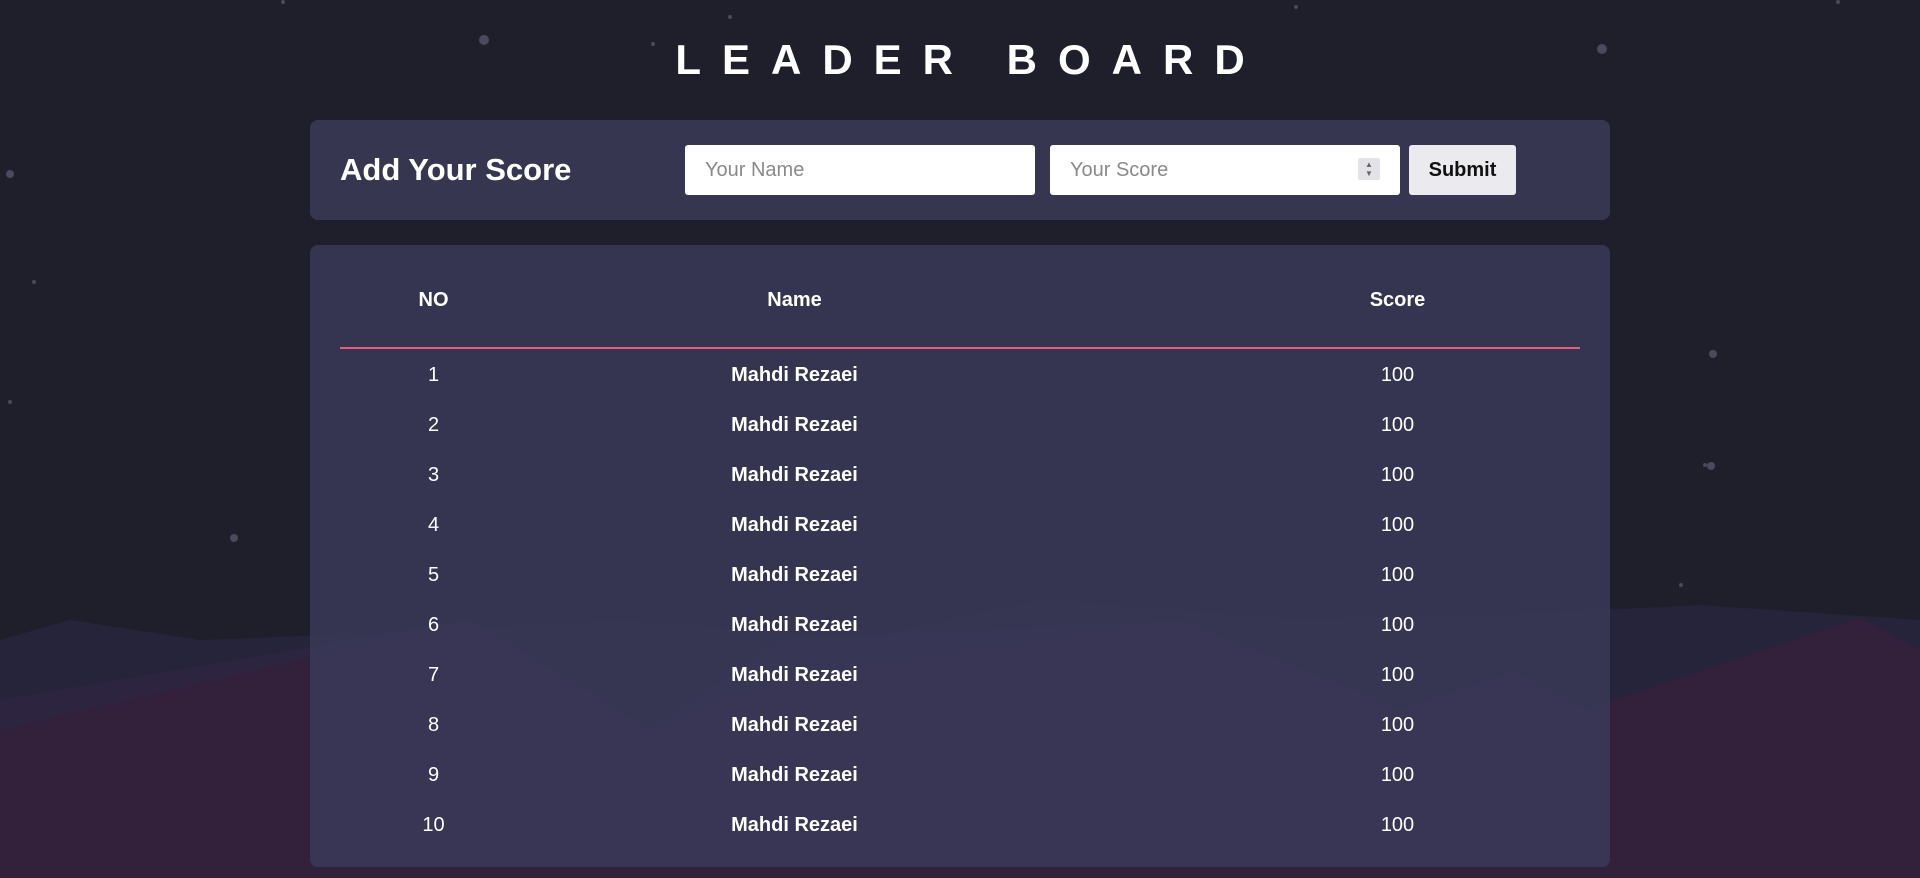 The image size is (1920, 878). I want to click on column-header-name: Name, so click(794, 300).